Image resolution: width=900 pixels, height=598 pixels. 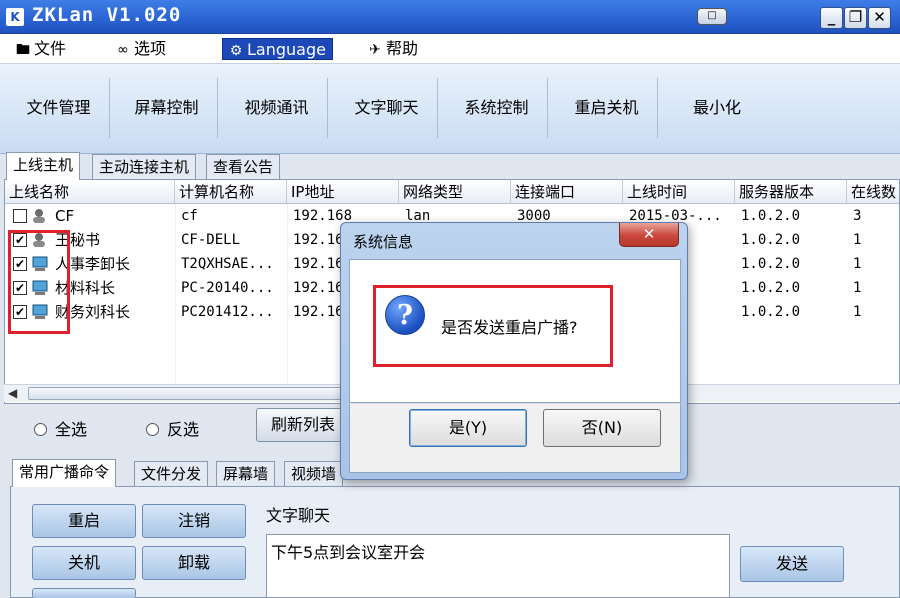 I want to click on list-header: 上线名称 计算机名称 IP地址 网络类型 连接端口 上线时间 服务器版本 在线数, so click(x=452, y=192).